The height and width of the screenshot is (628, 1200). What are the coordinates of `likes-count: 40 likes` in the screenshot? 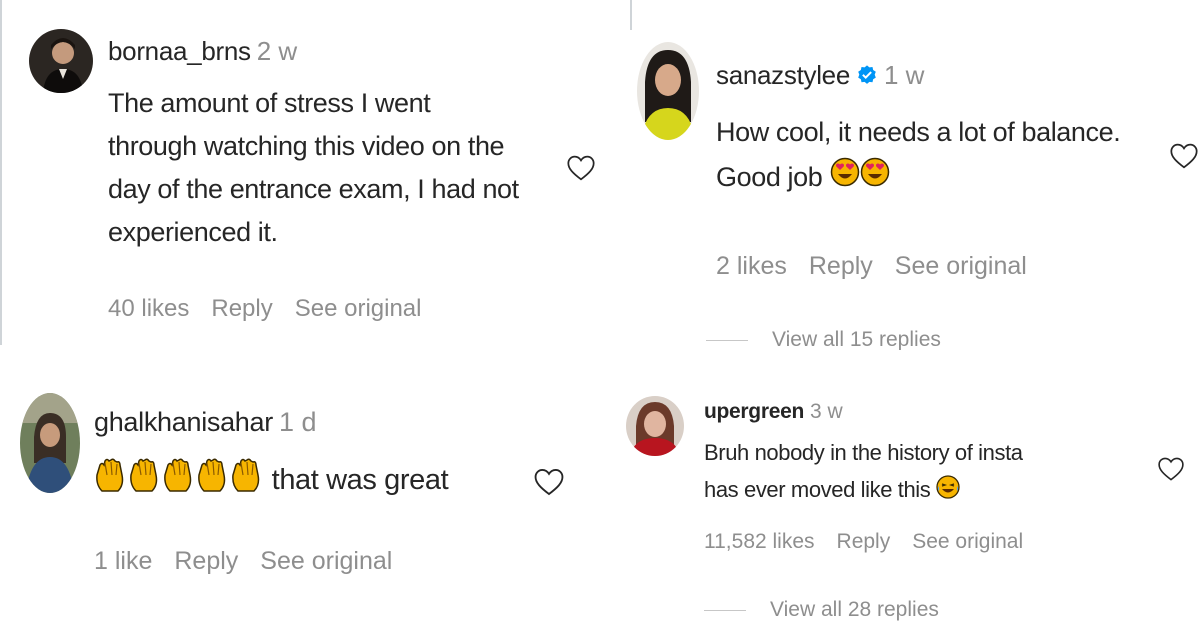 It's located at (148, 308).